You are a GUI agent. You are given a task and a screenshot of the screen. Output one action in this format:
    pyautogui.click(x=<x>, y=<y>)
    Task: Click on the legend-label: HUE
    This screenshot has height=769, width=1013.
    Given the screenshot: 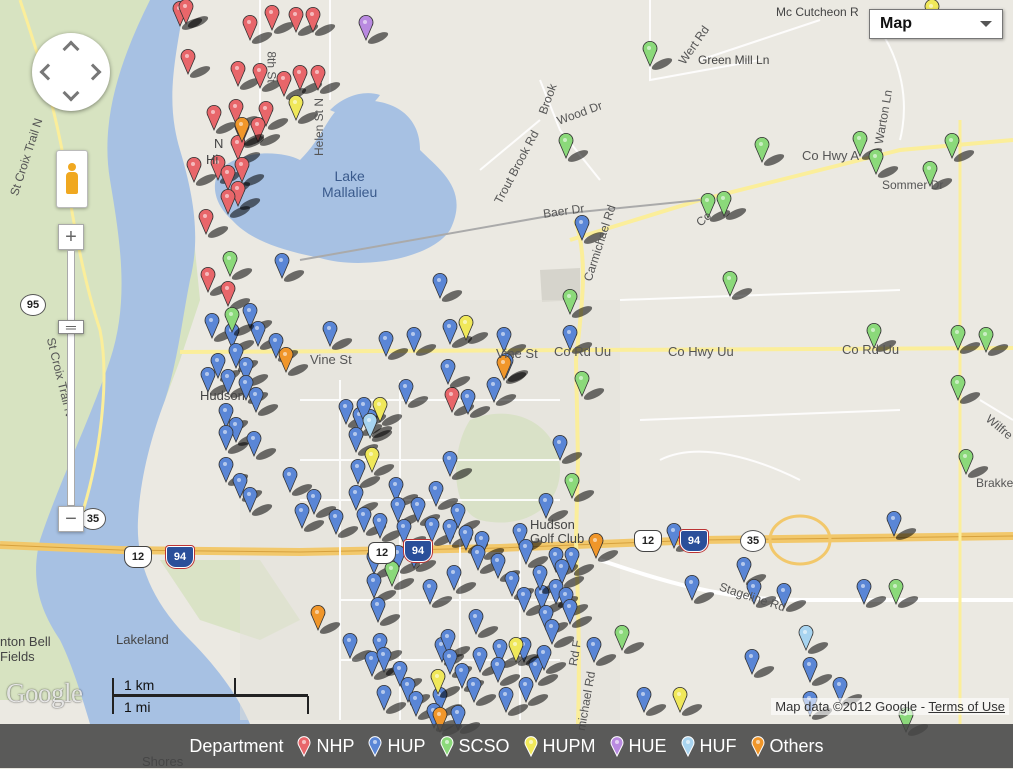 What is the action you would take?
    pyautogui.click(x=647, y=745)
    